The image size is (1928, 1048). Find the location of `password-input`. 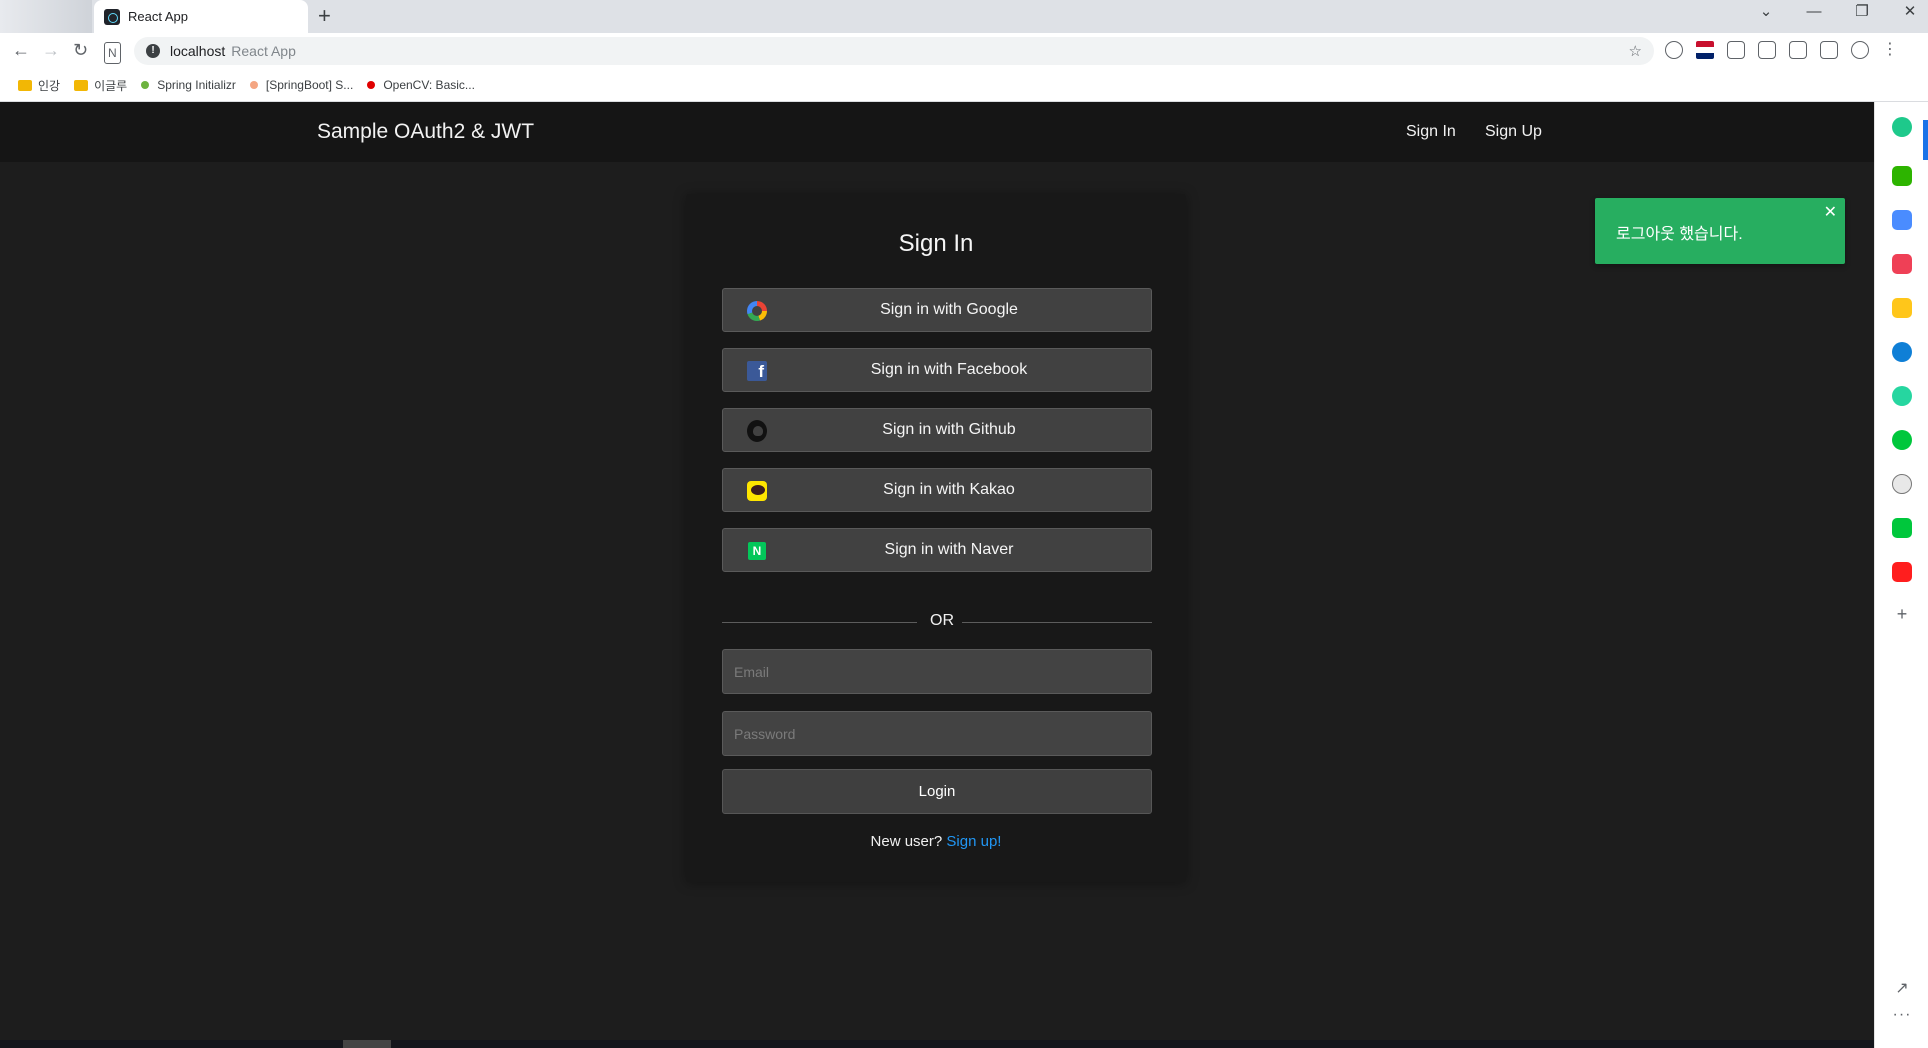

password-input is located at coordinates (937, 733).